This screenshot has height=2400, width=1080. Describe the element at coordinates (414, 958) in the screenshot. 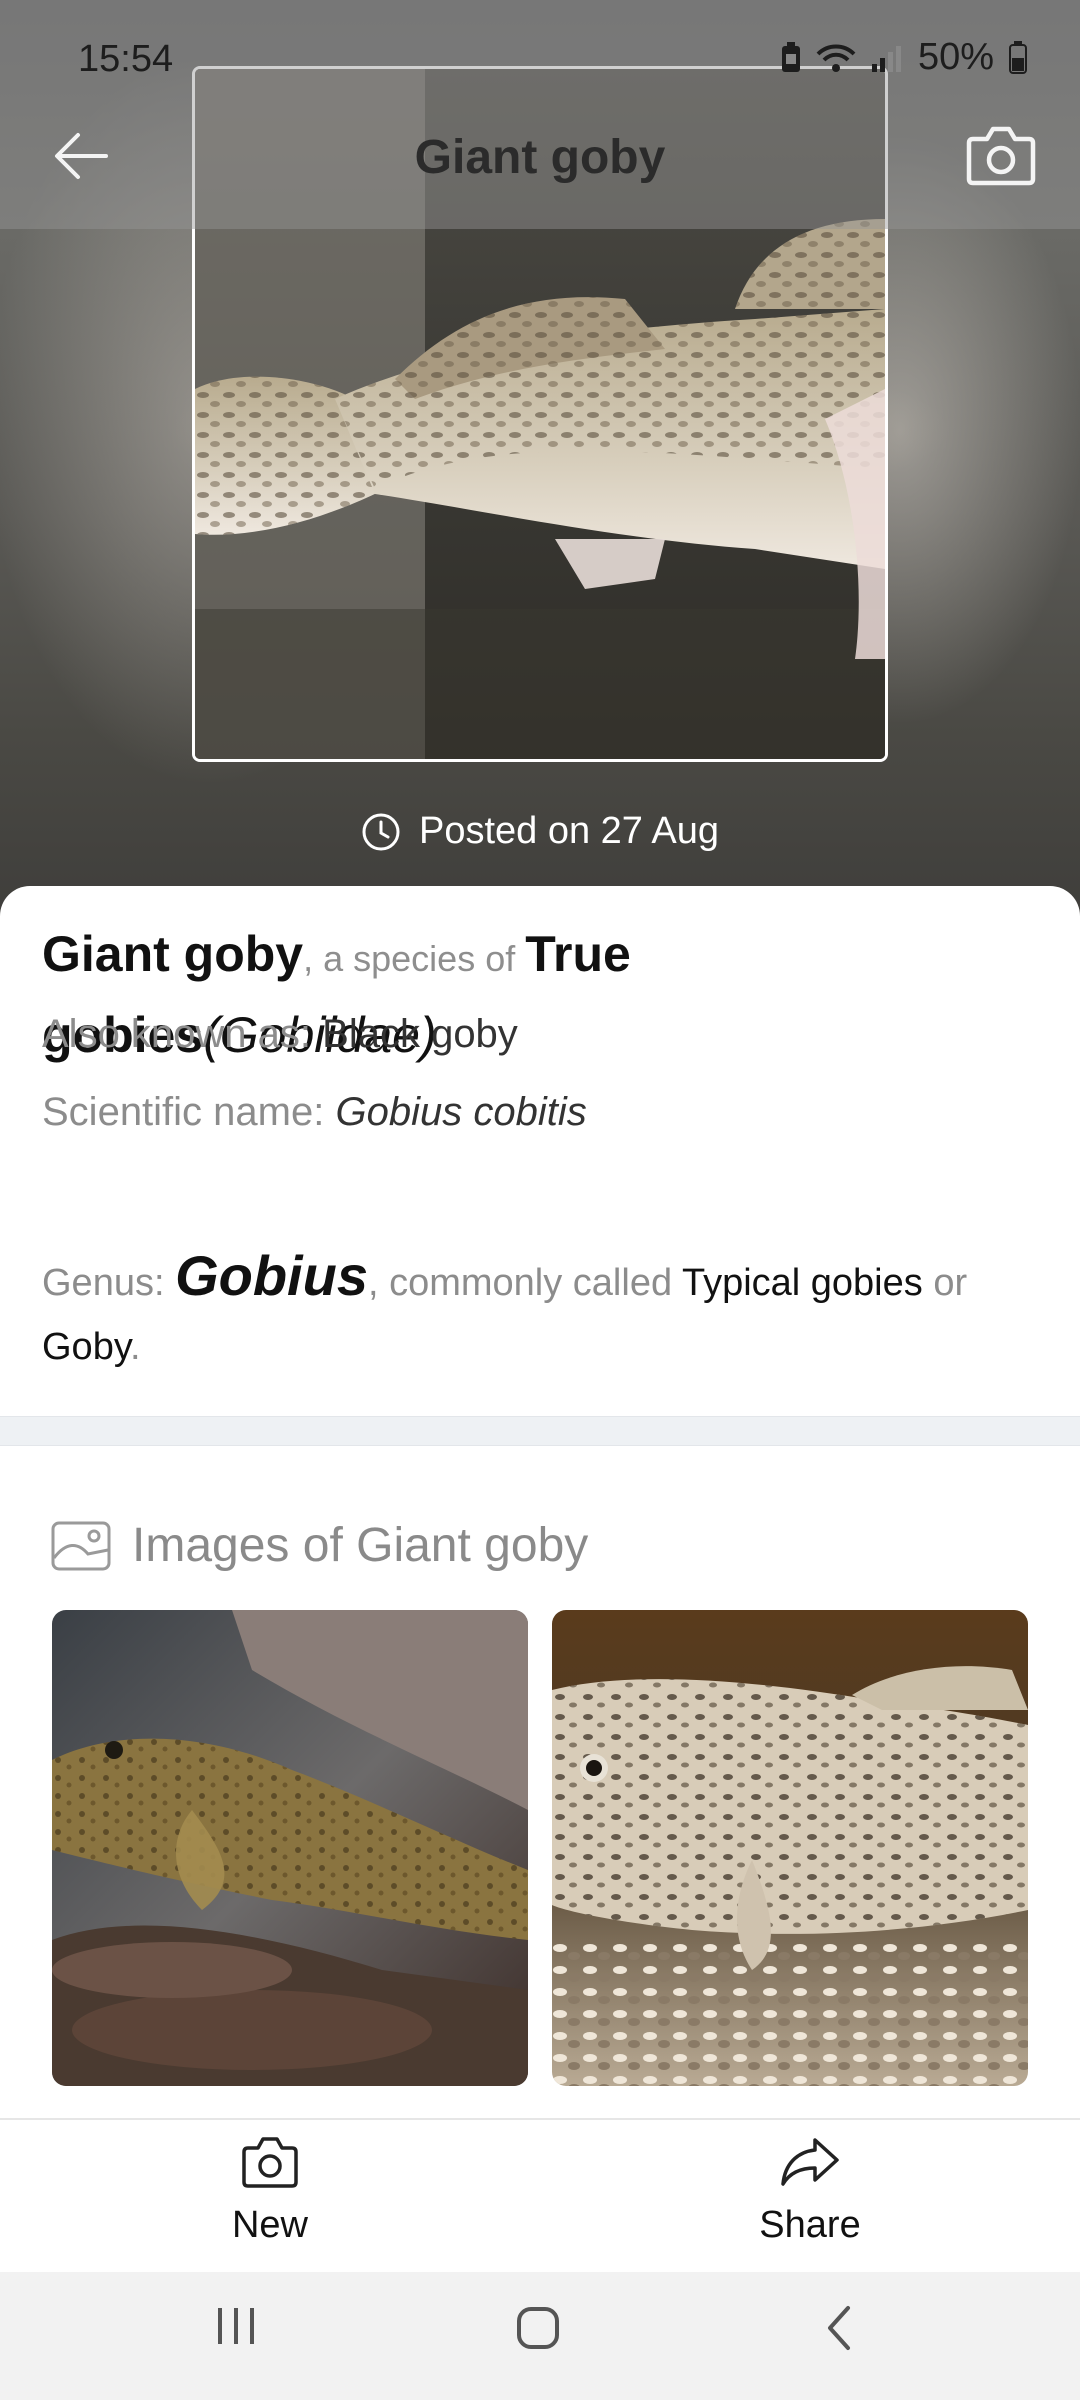

I see `species-of-text: , a species of` at that location.